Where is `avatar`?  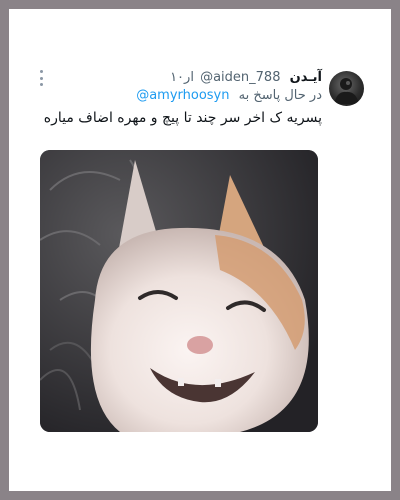
avatar is located at coordinates (346, 88).